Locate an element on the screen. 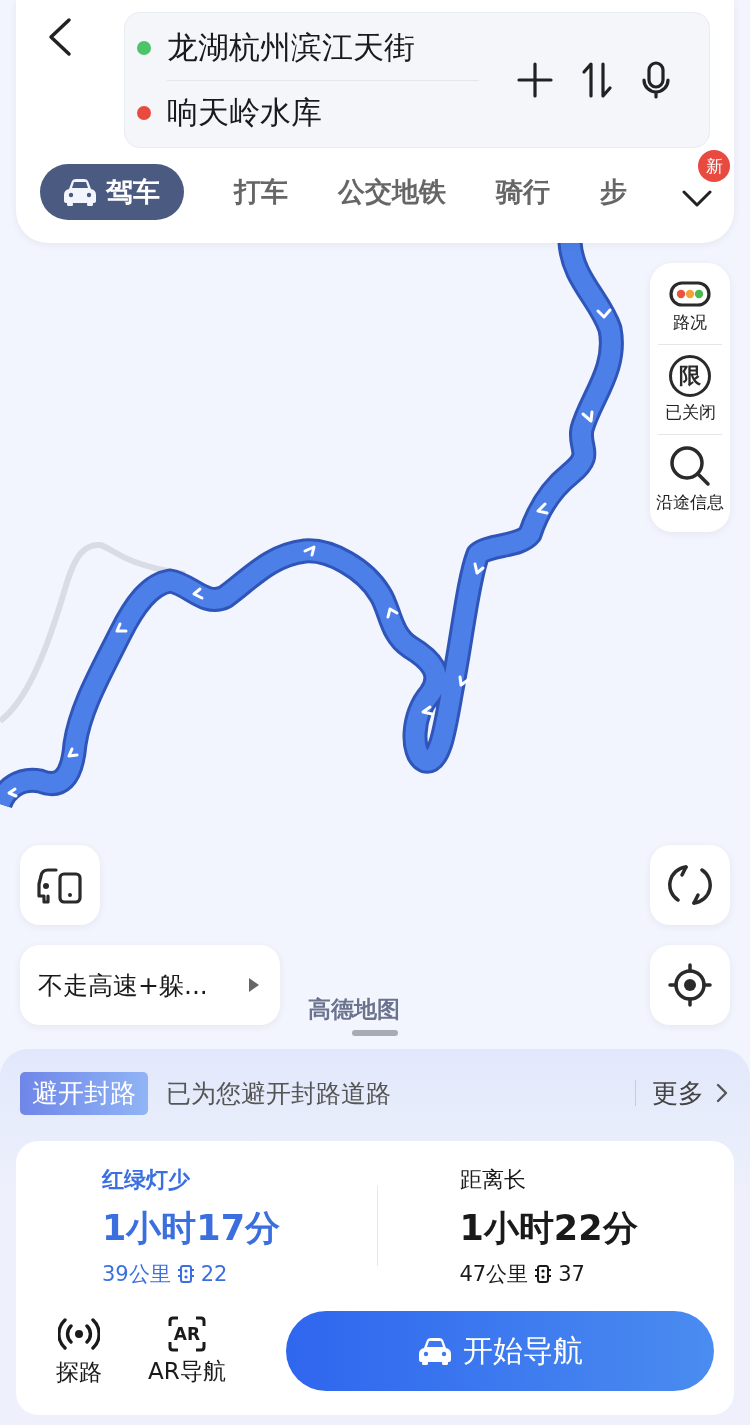 The image size is (750, 1425). car-phone-button is located at coordinates (60, 885).